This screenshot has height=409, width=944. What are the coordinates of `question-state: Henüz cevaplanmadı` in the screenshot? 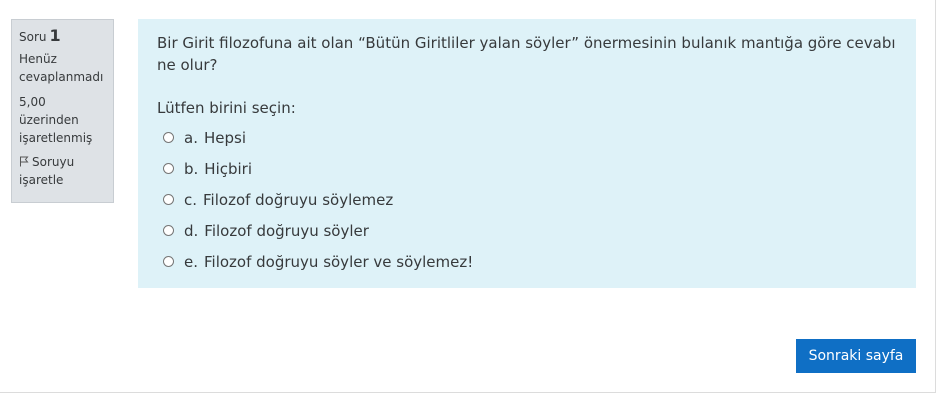 It's located at (61, 68).